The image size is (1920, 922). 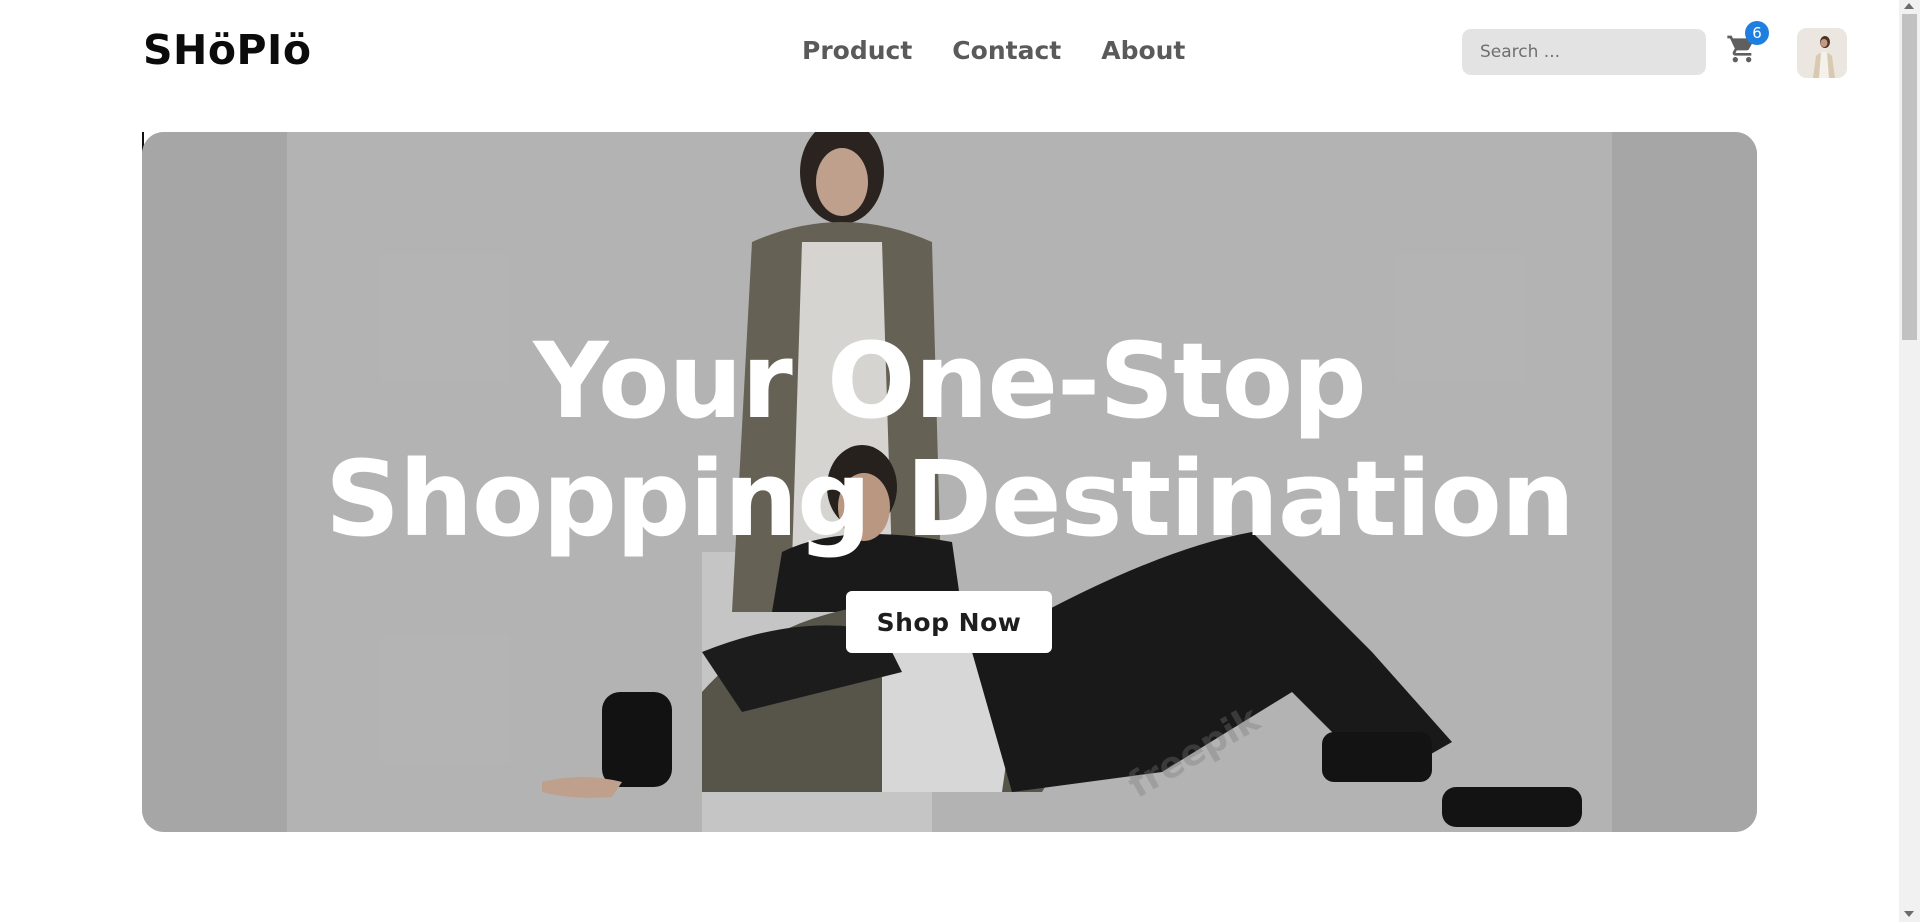 I want to click on nav-link-about: About, so click(x=1143, y=50).